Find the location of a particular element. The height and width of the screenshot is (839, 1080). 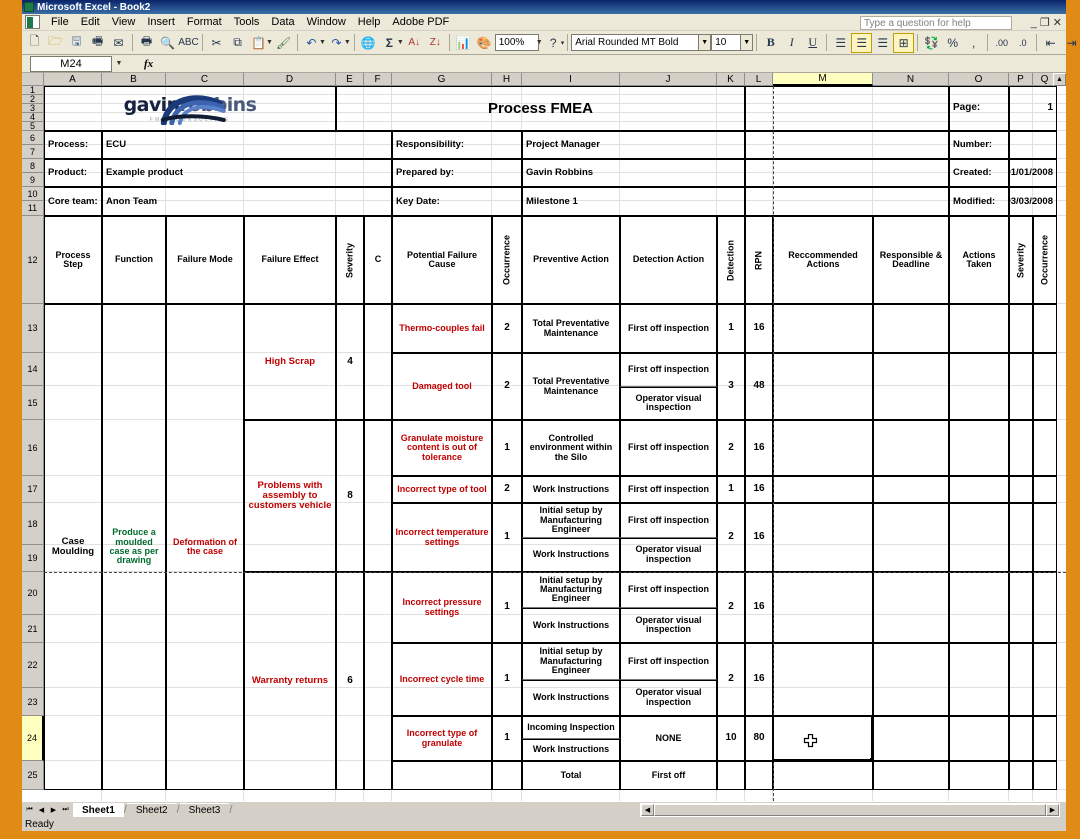

align-right-button: ☰ is located at coordinates (882, 43).